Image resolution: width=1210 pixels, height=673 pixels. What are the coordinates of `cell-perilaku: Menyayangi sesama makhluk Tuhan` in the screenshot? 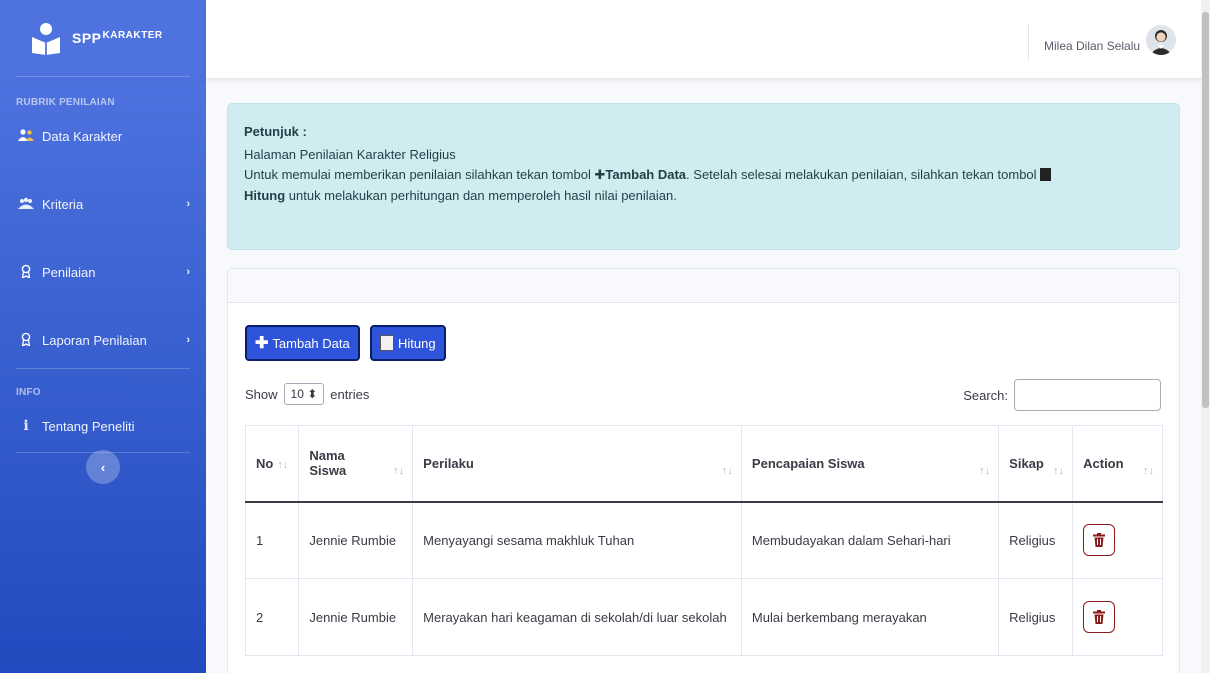 It's located at (577, 540).